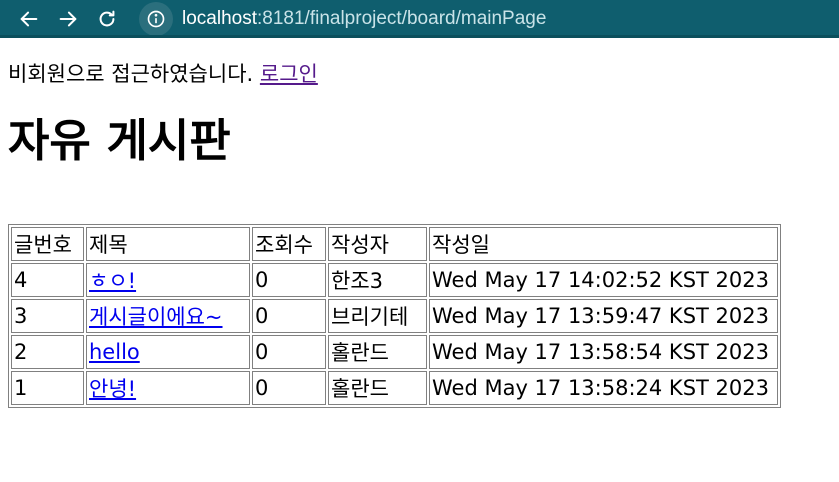  Describe the element at coordinates (156, 317) in the screenshot. I see `post-title-link: 게시글이에요~` at that location.